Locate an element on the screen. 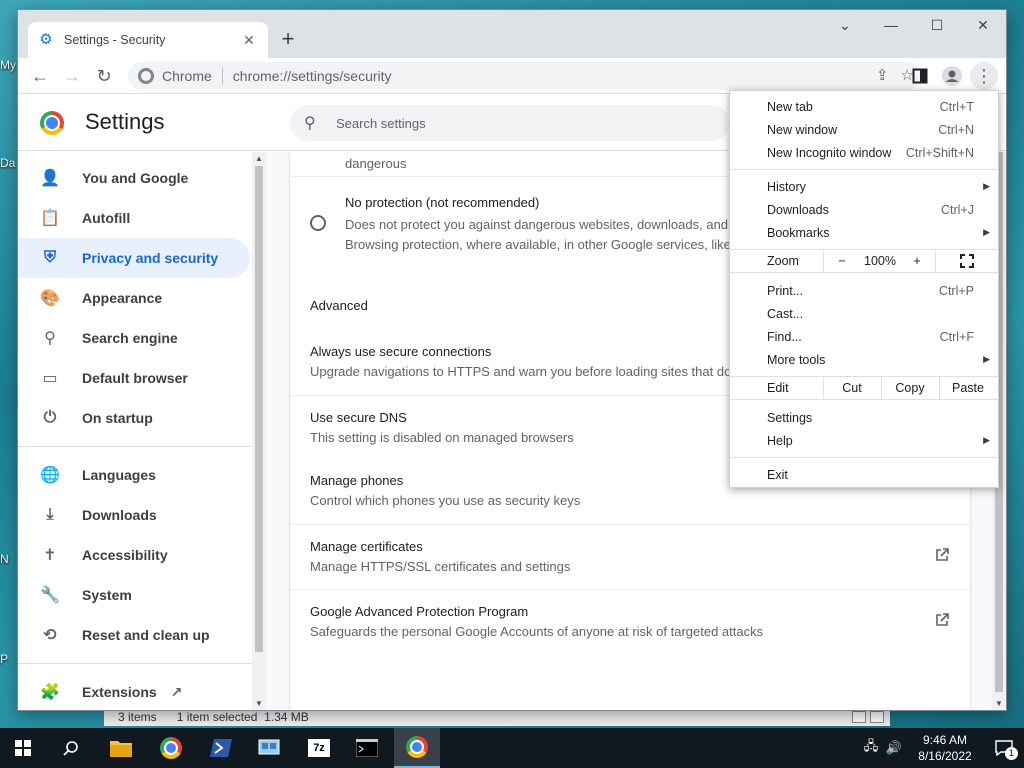 Image resolution: width=1024 pixels, height=768 pixels. sidebar-item-label: Appearance is located at coordinates (122, 298).